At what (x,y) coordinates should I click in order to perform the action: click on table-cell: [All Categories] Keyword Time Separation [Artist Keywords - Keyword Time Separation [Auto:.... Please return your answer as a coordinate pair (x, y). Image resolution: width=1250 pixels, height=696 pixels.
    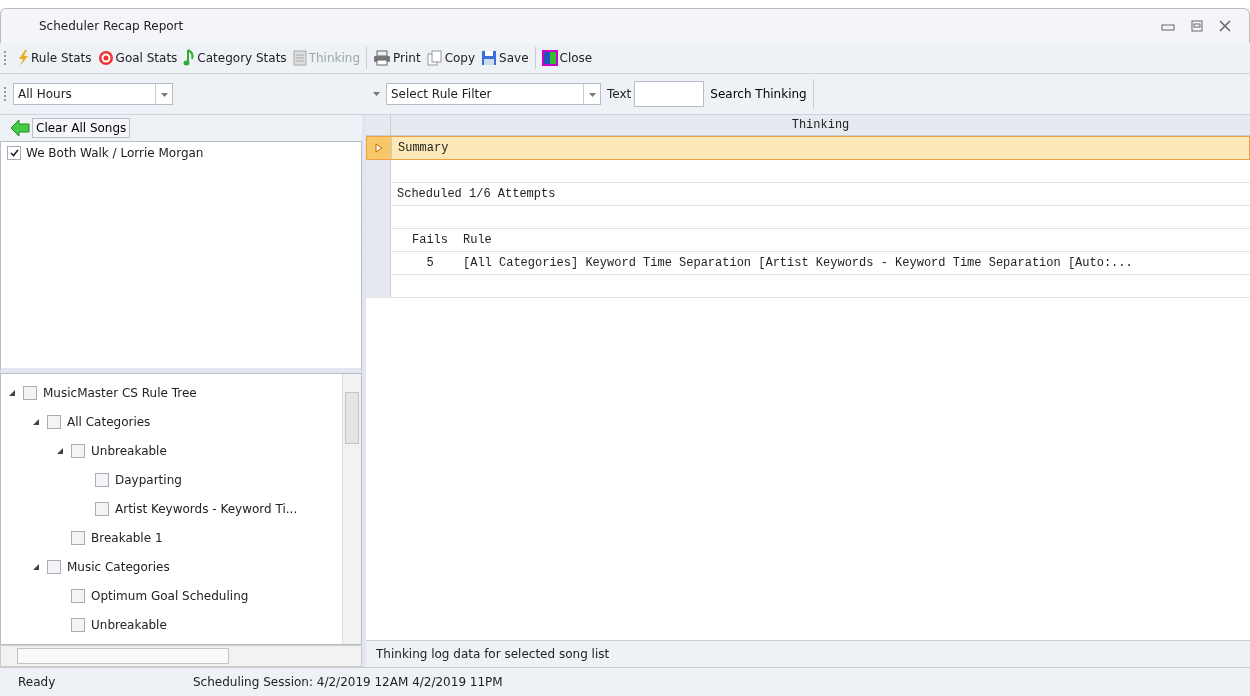
    Looking at the image, I should click on (798, 263).